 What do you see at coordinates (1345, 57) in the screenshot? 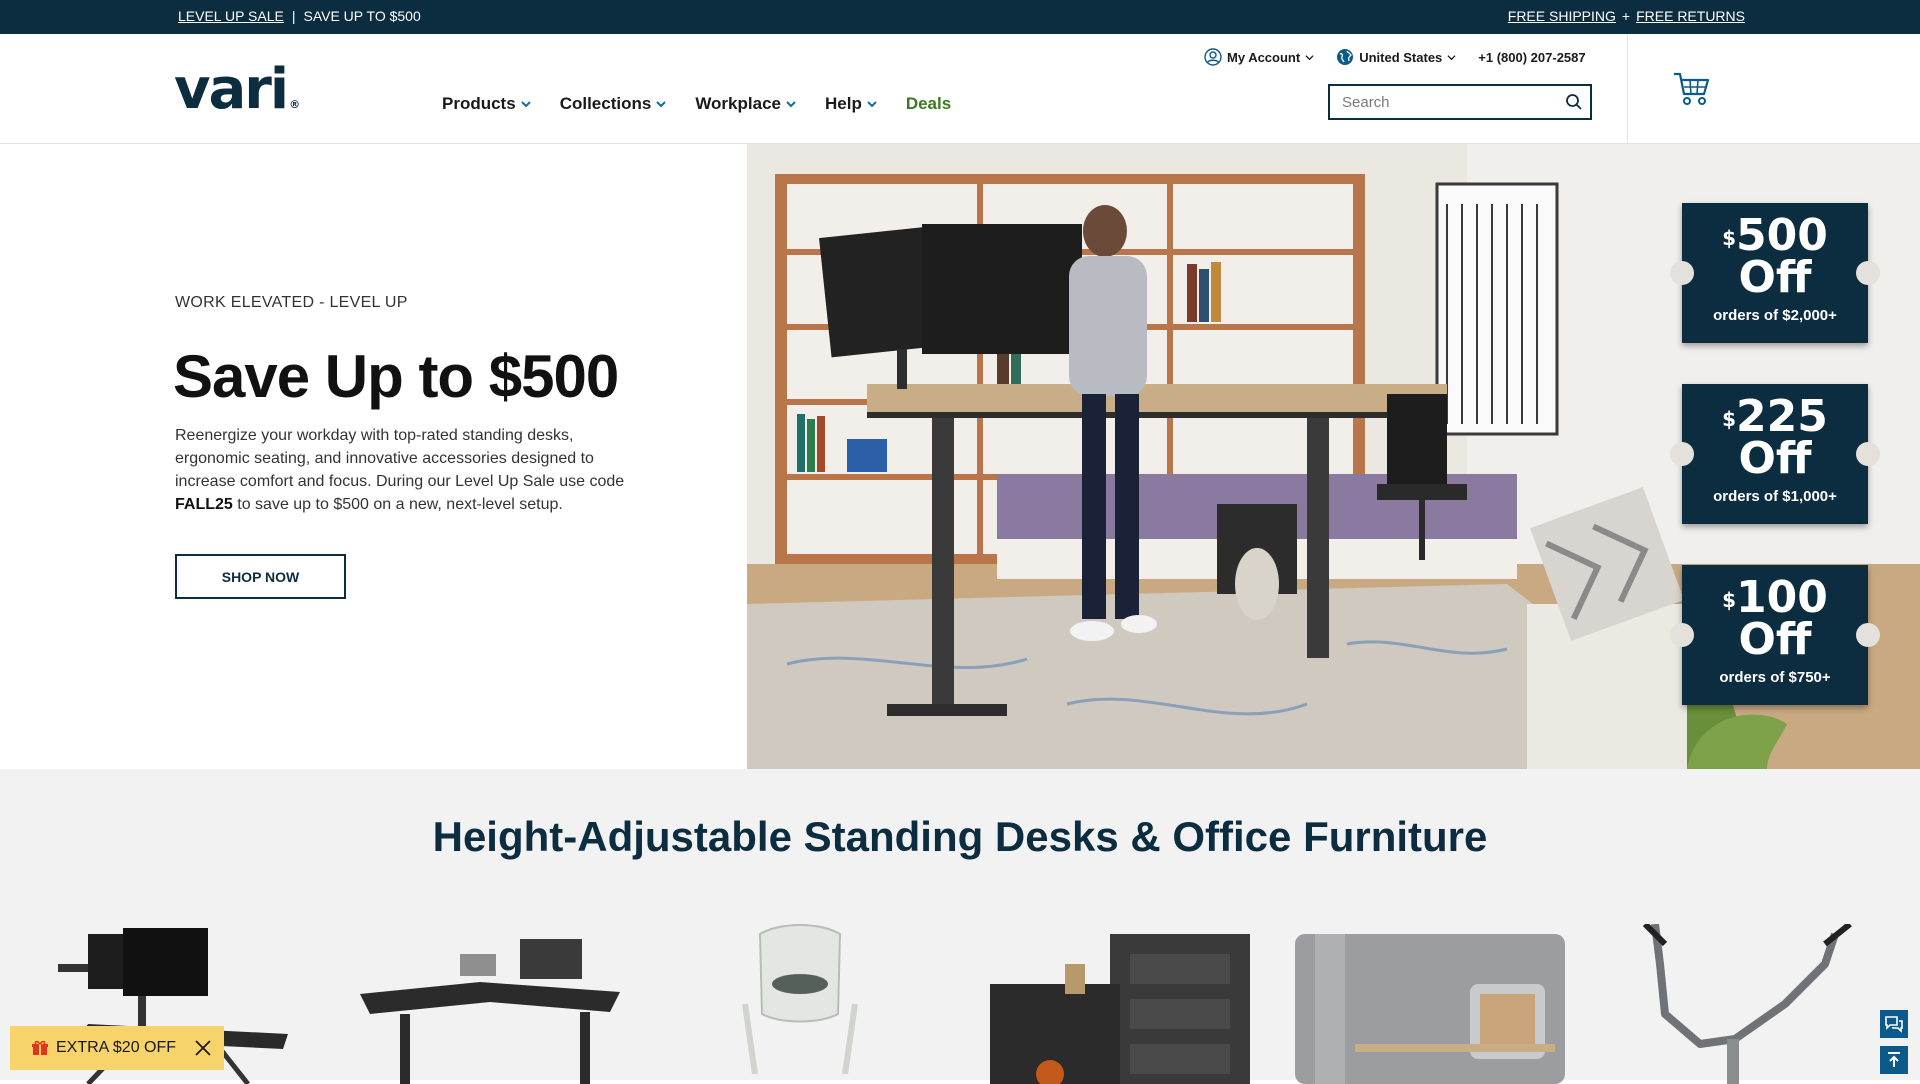
I see `globe-icon` at bounding box center [1345, 57].